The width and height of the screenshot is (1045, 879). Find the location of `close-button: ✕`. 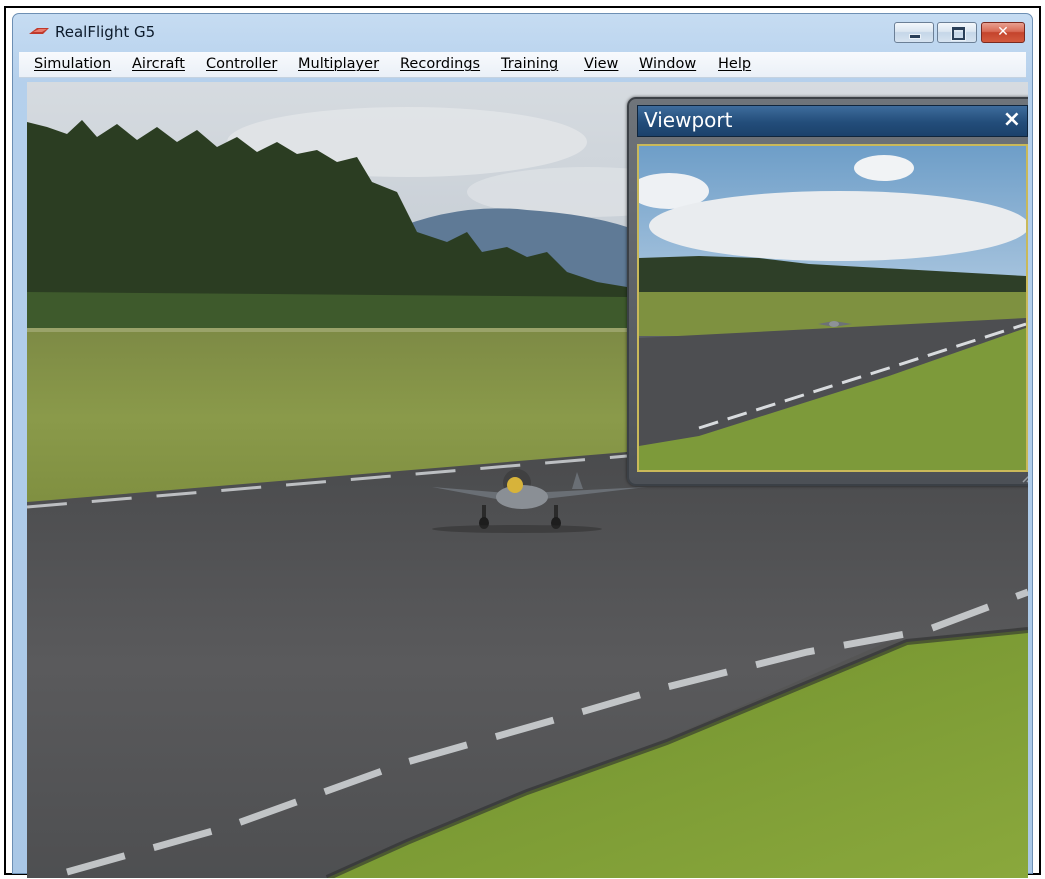

close-button: ✕ is located at coordinates (1003, 32).